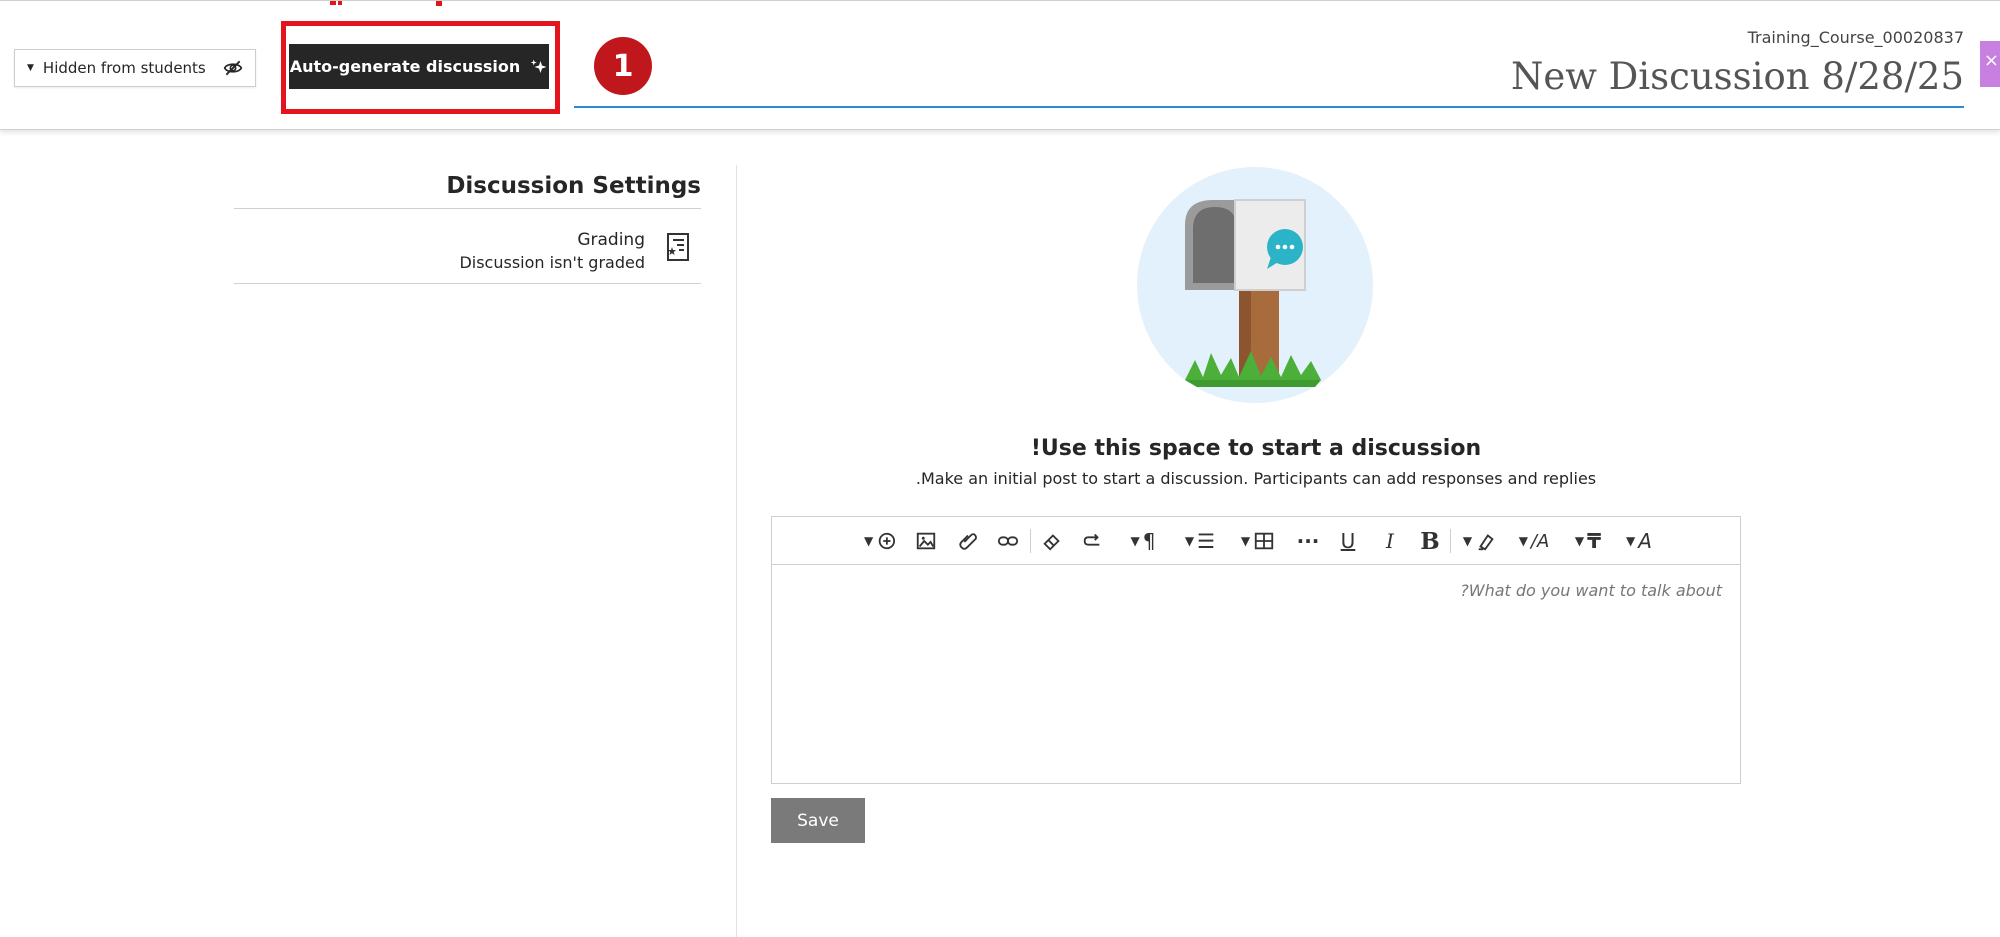 The width and height of the screenshot is (2000, 937). Describe the element at coordinates (124, 68) in the screenshot. I see `visibility-label: Hidden from students` at that location.